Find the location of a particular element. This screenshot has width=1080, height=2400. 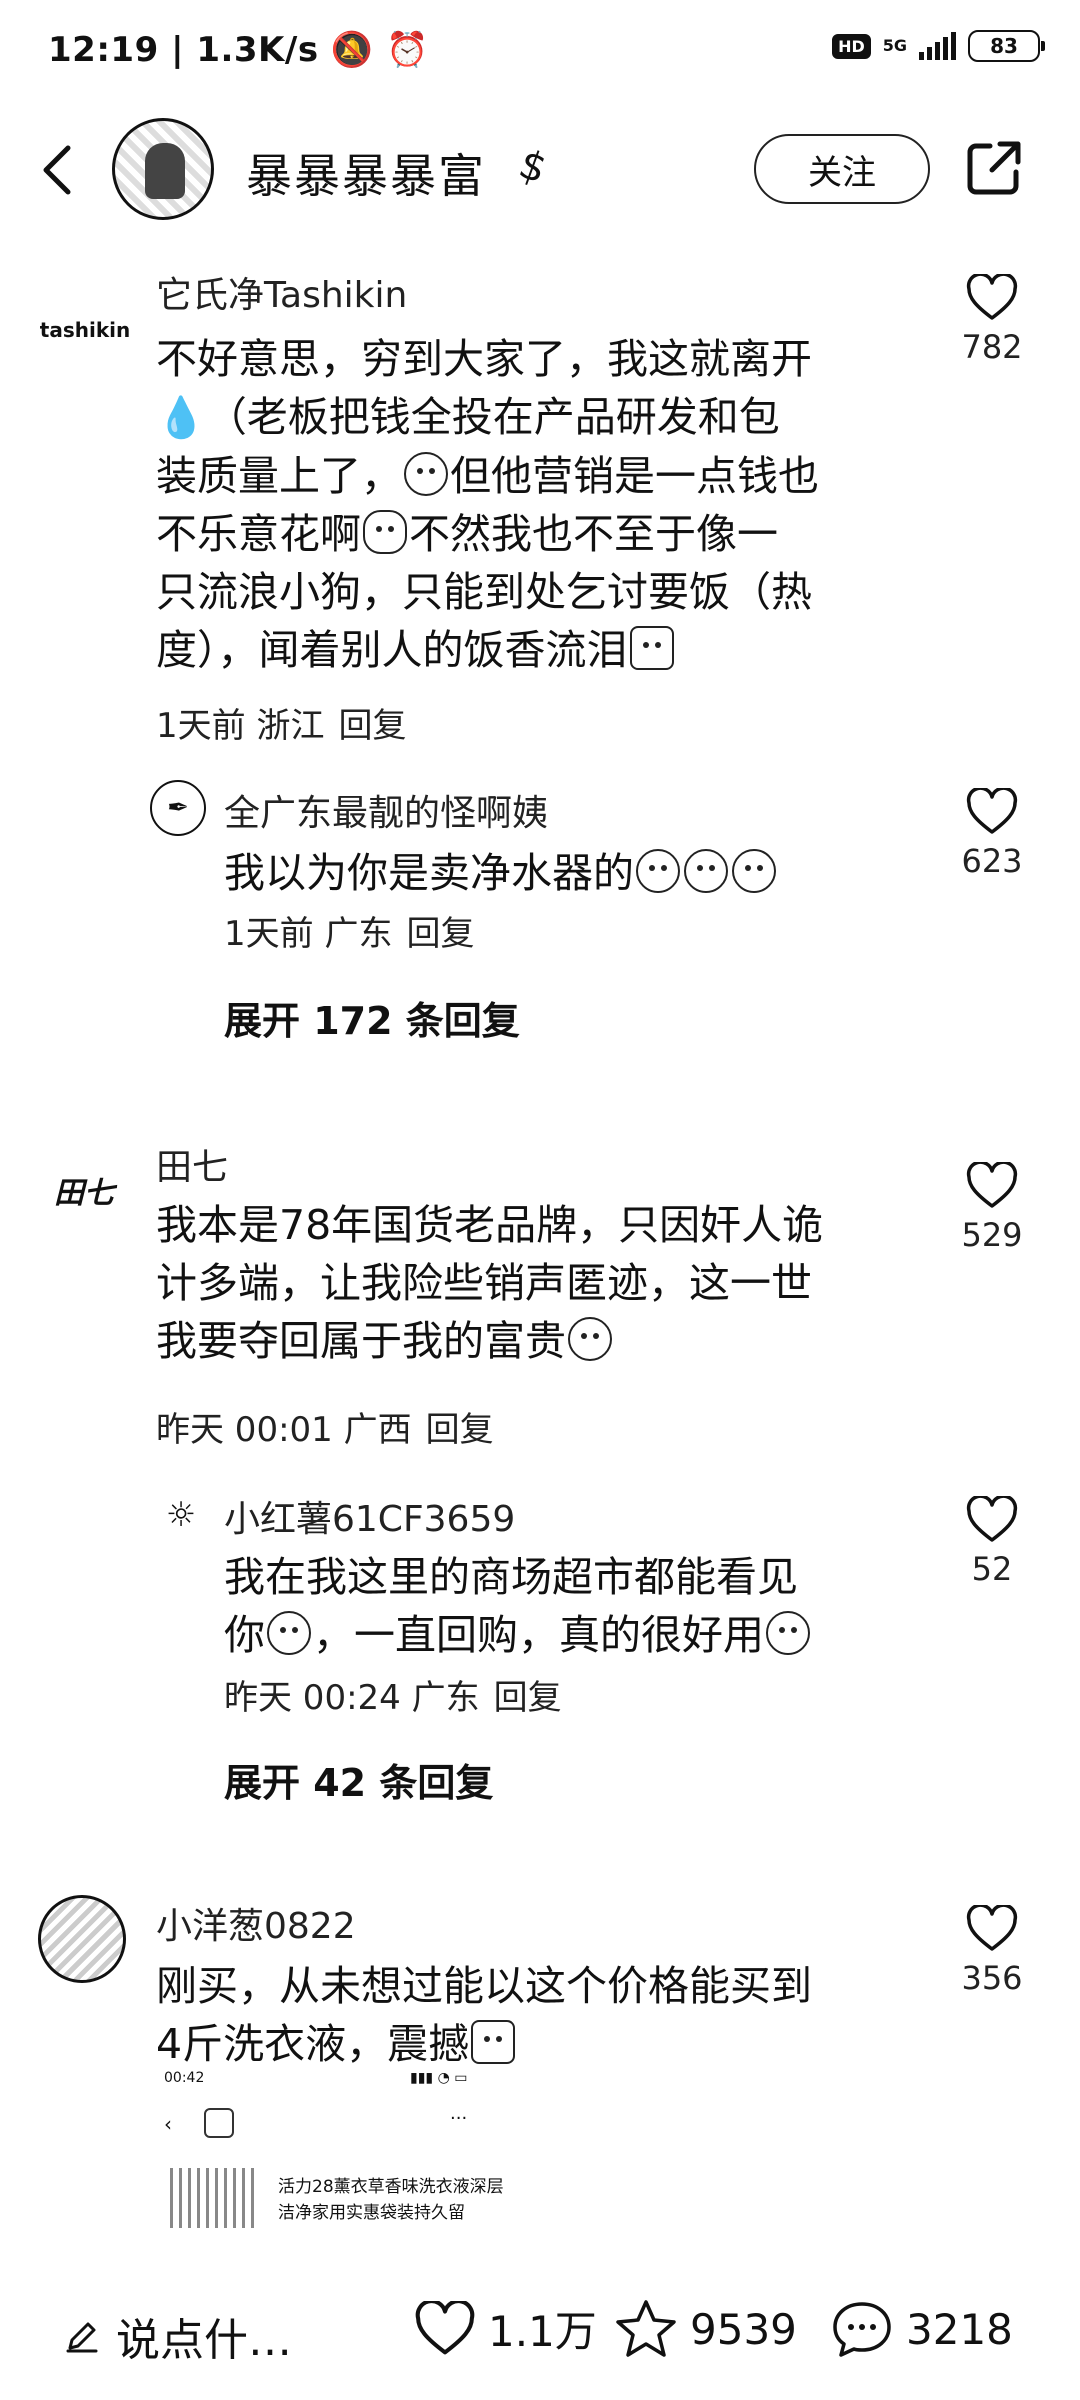

signal-icon is located at coordinates (937, 46).